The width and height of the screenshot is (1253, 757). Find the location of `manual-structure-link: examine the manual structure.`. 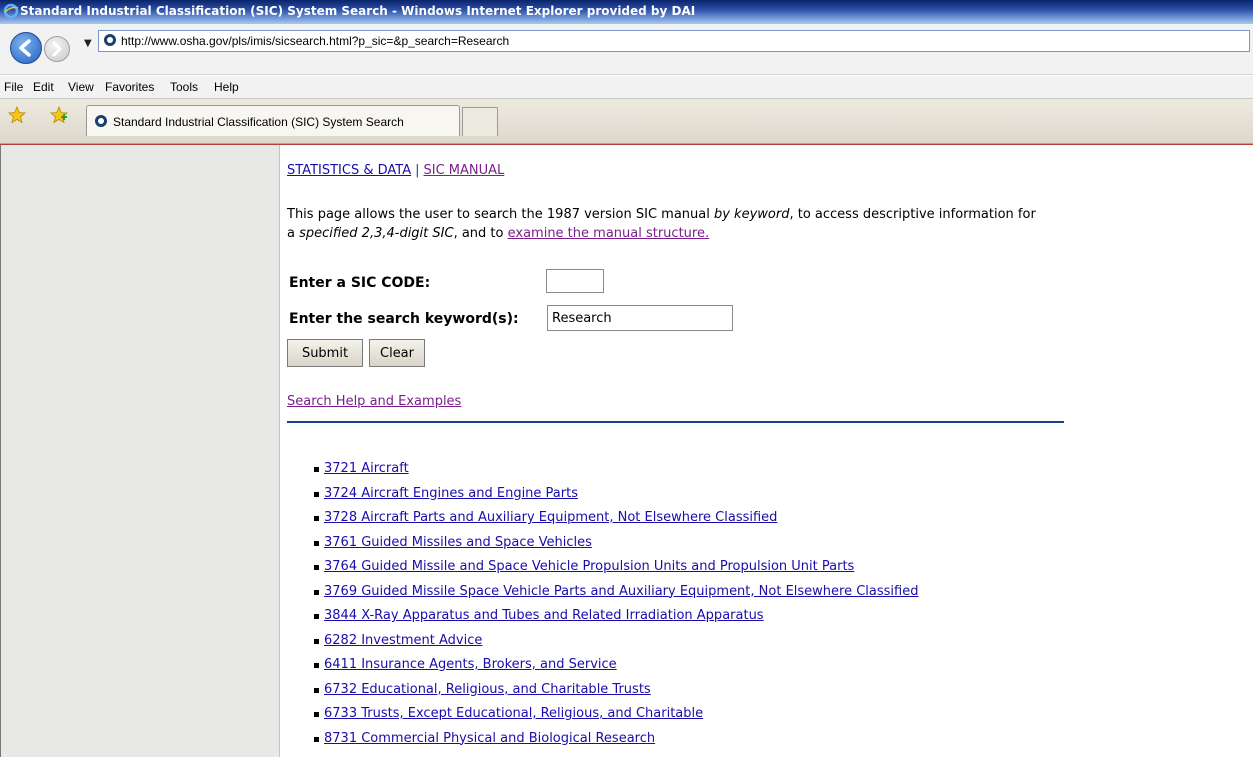

manual-structure-link: examine the manual structure. is located at coordinates (609, 233).